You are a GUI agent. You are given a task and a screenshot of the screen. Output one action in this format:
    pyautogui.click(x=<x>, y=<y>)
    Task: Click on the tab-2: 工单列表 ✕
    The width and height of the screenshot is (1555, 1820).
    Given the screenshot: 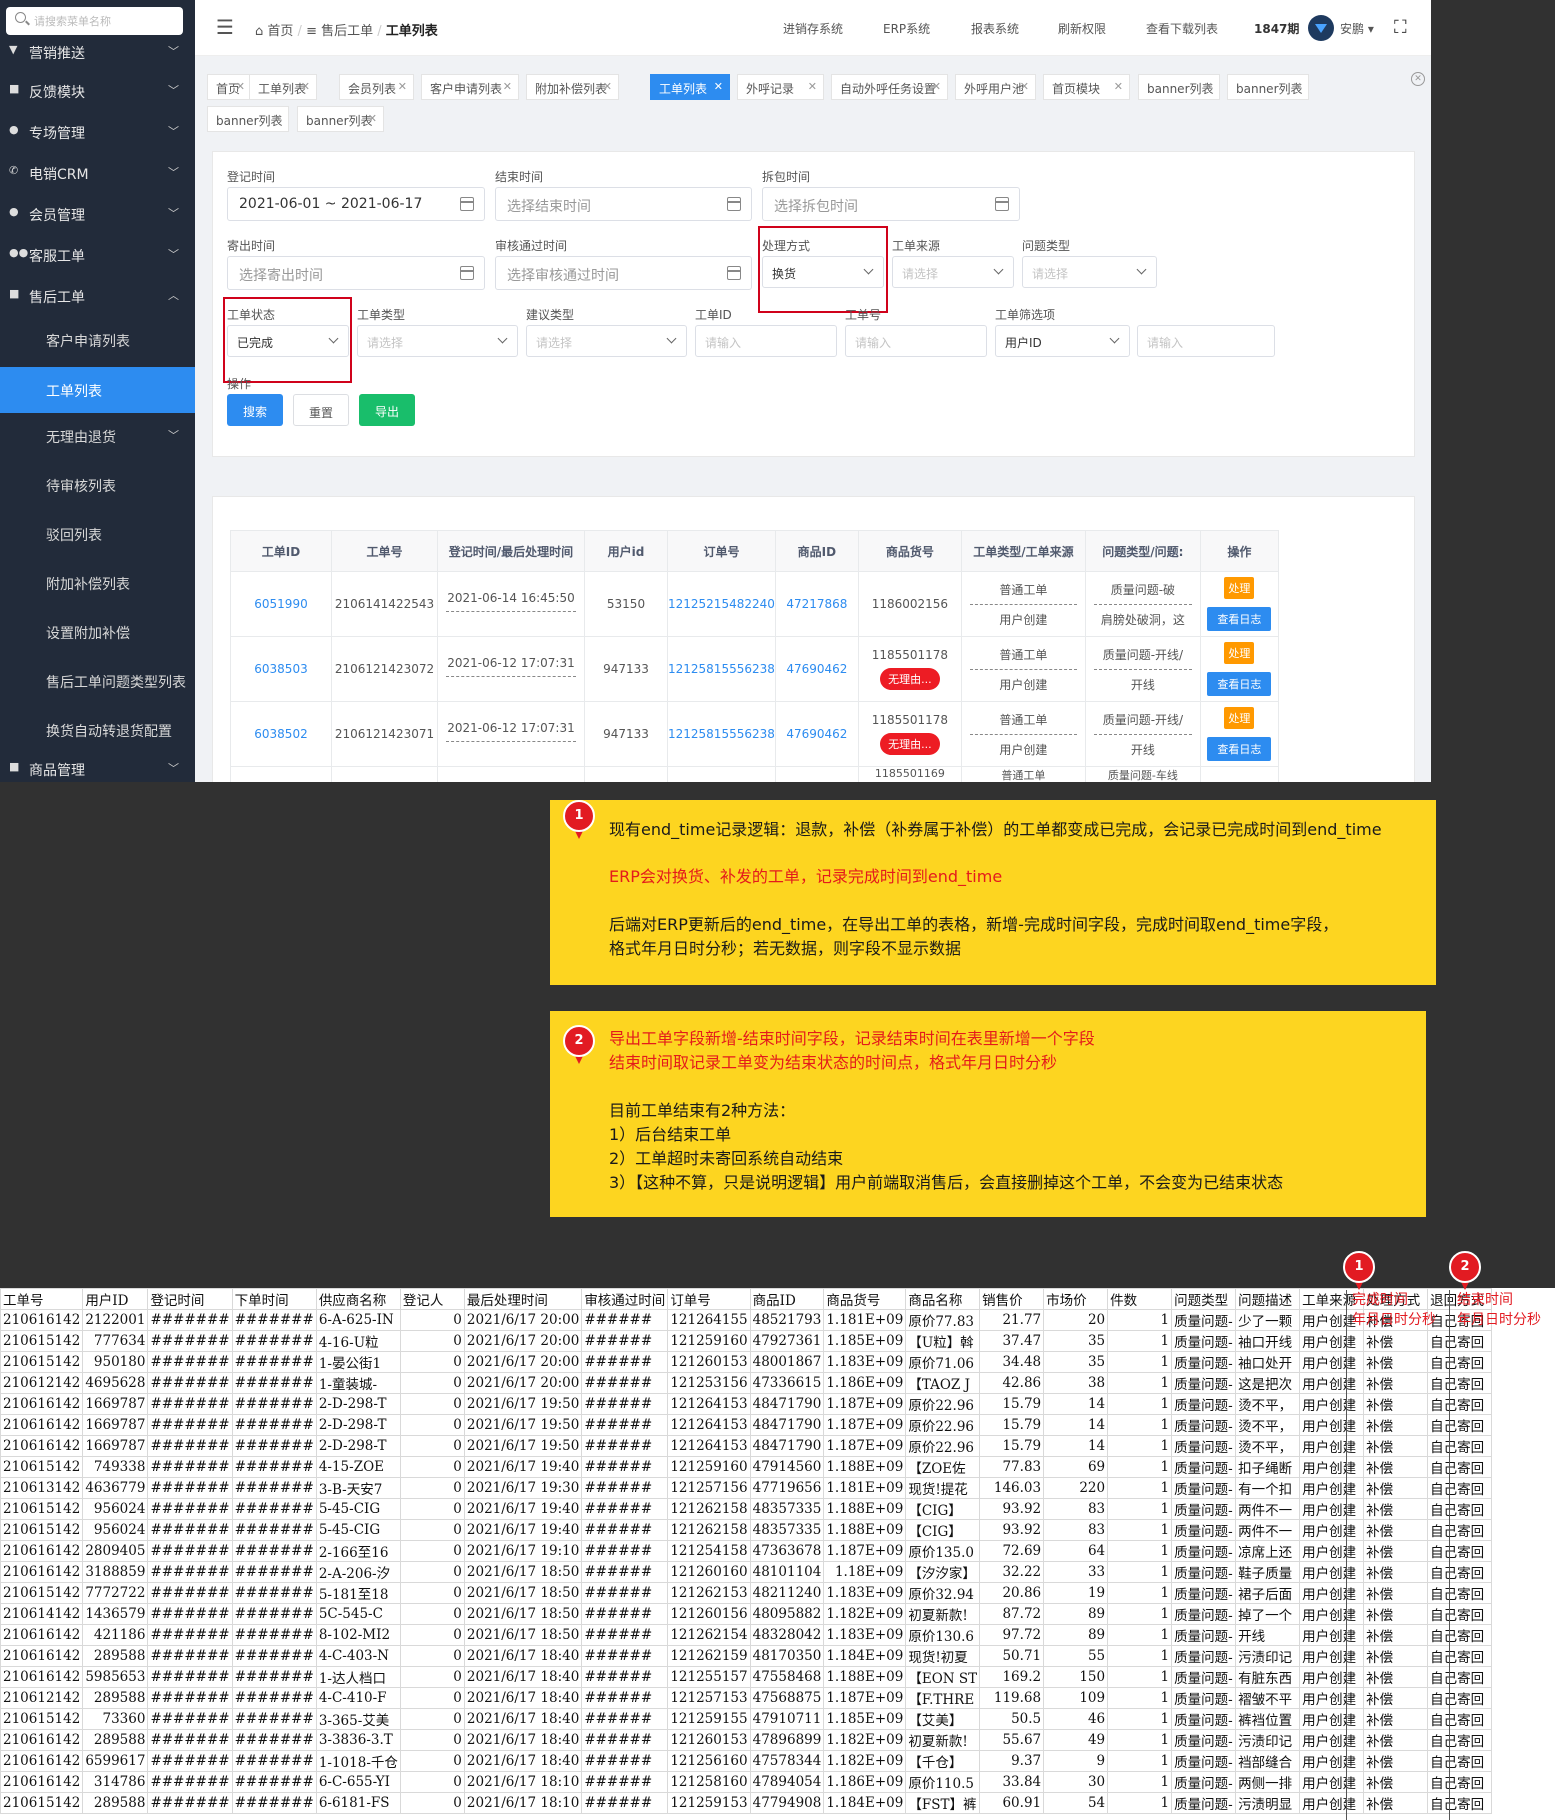 What is the action you would take?
    pyautogui.click(x=283, y=87)
    